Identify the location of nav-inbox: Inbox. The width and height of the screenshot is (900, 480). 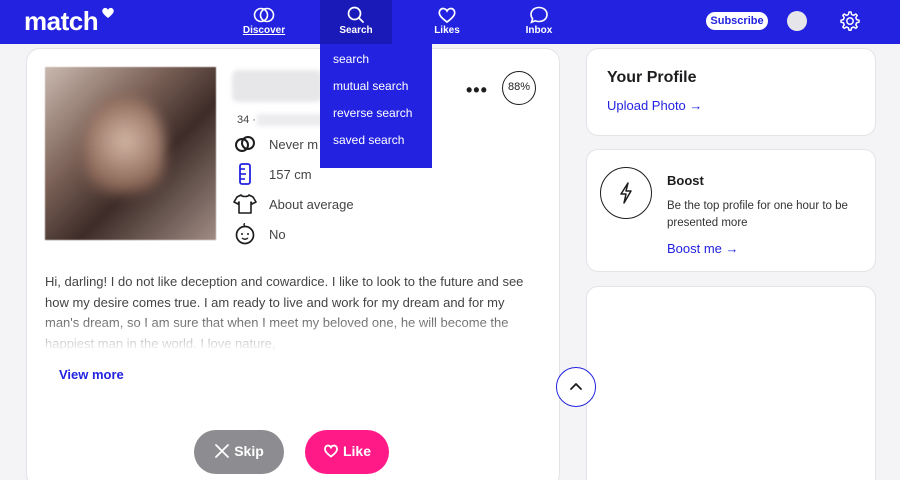
(539, 22).